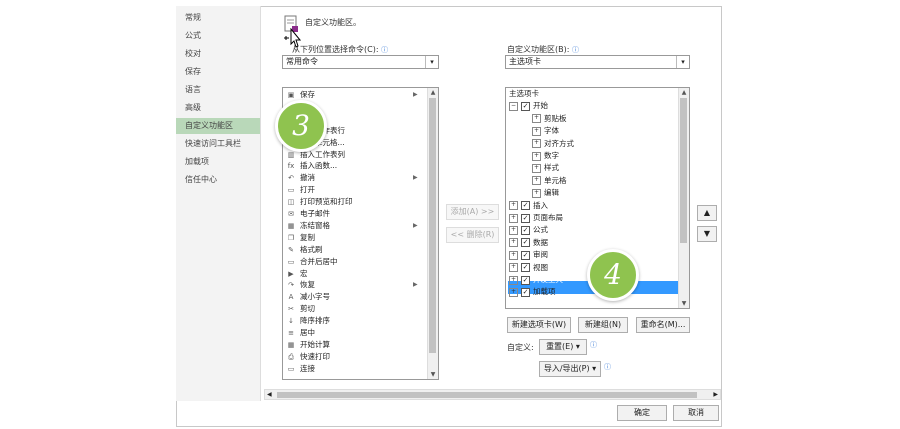  I want to click on command-item: ▦ 冻结窗格, so click(308, 225).